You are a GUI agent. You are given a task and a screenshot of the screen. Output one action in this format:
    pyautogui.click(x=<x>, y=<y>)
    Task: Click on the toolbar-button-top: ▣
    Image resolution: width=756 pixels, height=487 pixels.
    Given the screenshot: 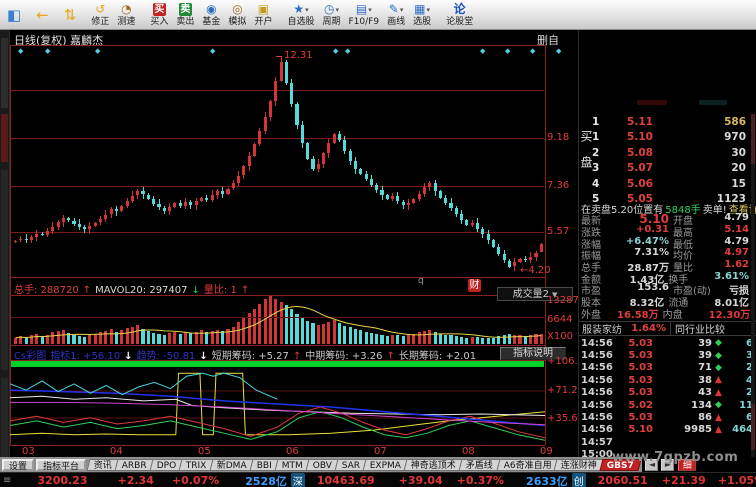 What is the action you would take?
    pyautogui.click(x=263, y=10)
    